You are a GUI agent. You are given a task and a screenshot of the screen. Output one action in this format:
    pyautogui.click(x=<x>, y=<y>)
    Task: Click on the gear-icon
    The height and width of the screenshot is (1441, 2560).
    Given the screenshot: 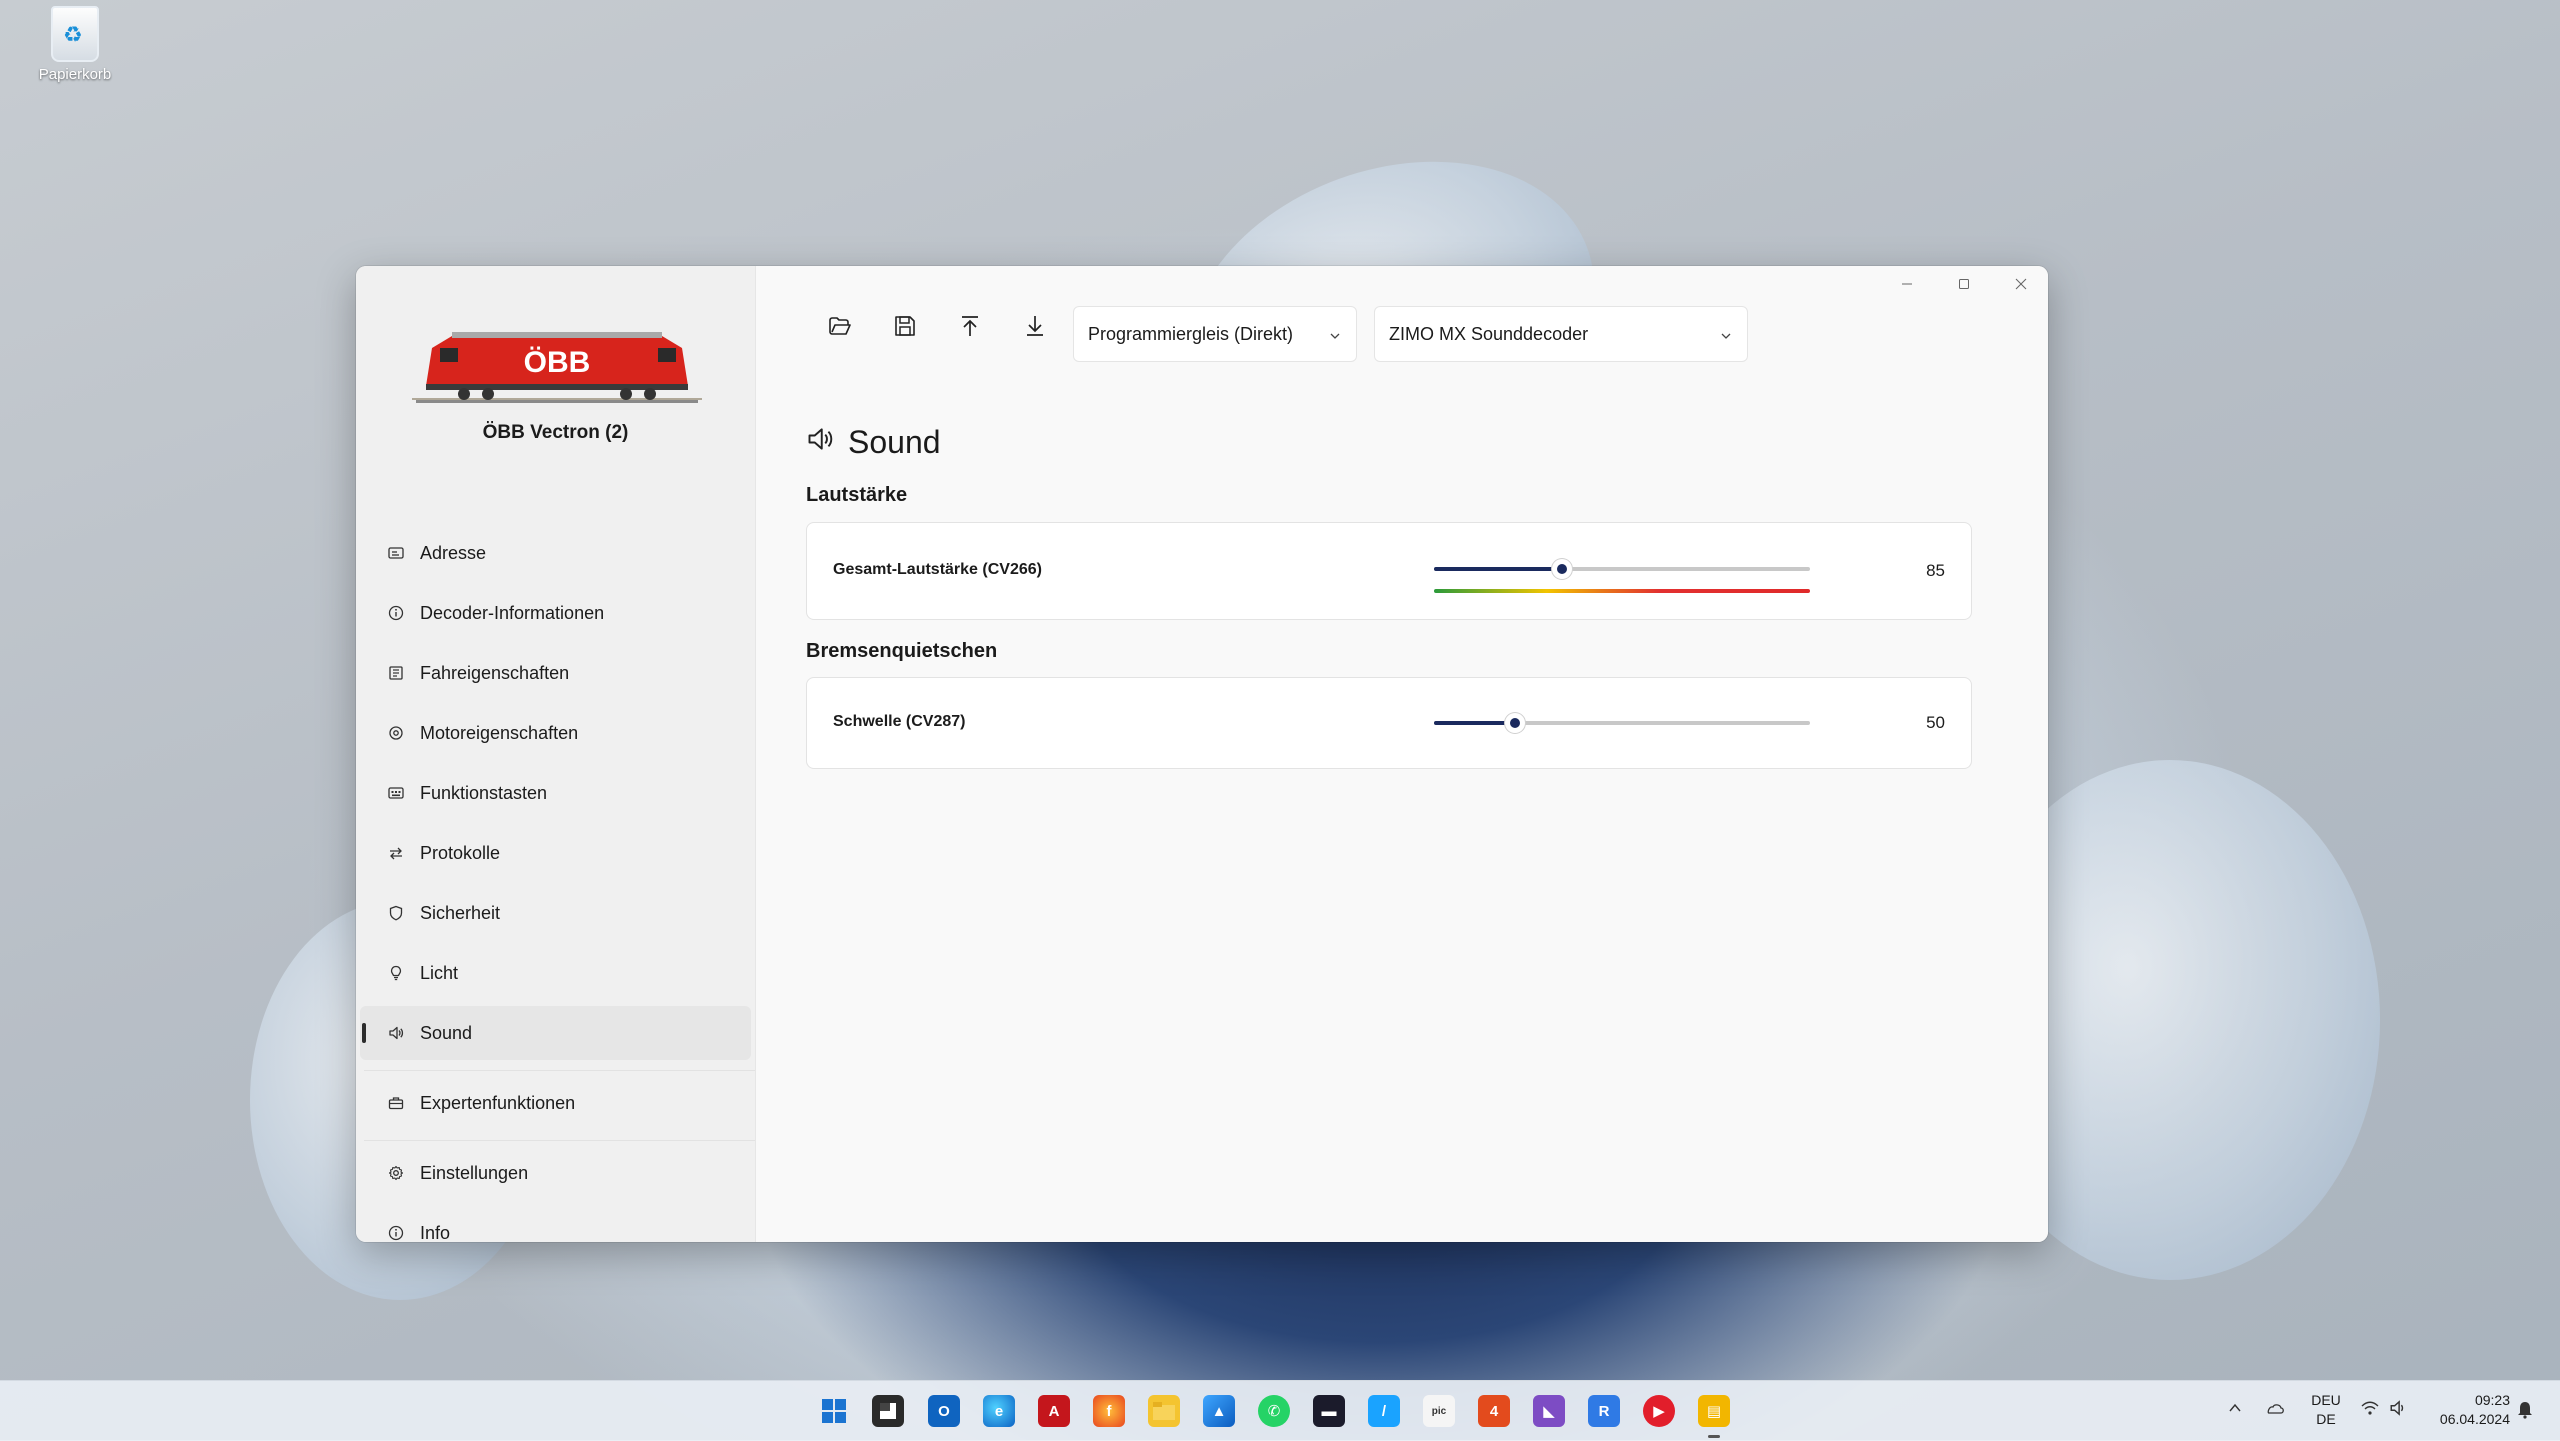 What is the action you would take?
    pyautogui.click(x=396, y=1173)
    